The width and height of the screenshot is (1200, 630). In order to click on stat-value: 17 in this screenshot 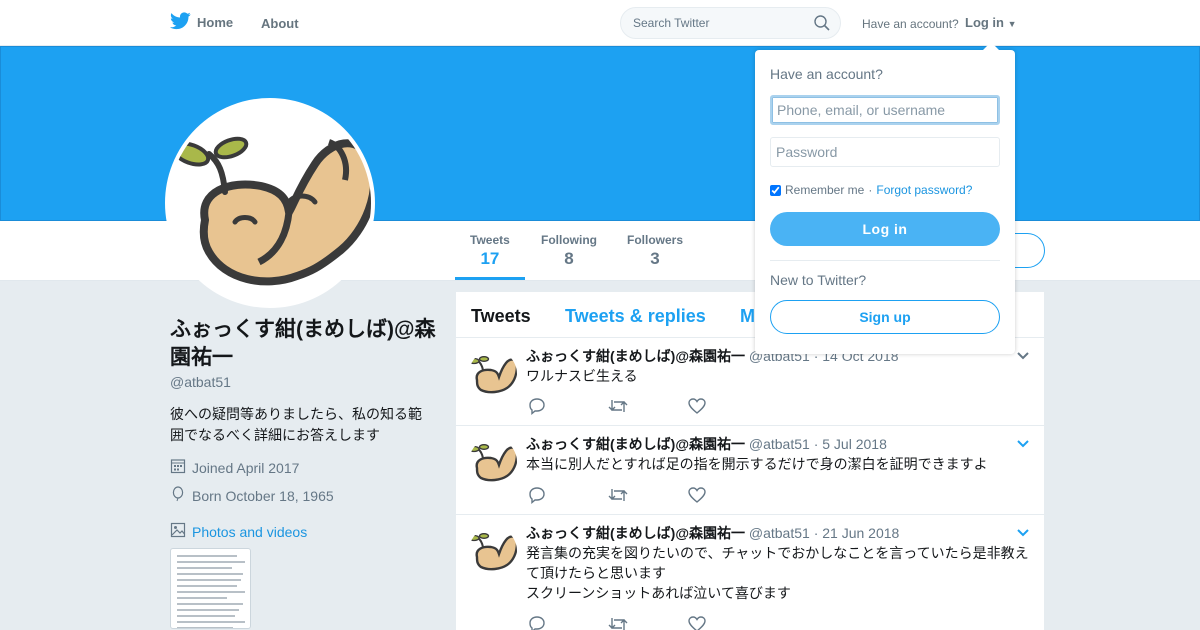, I will do `click(490, 258)`.